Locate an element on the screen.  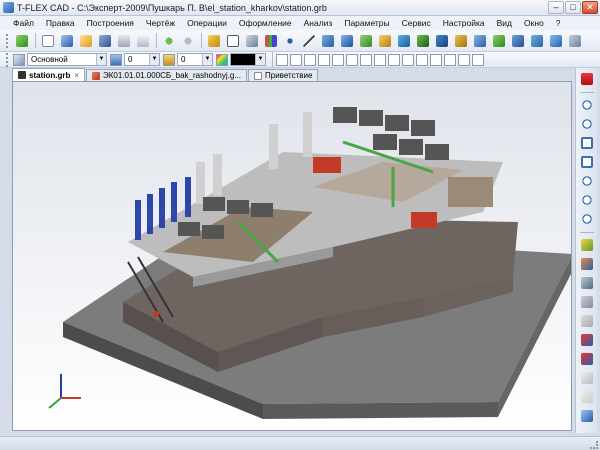
filter-circle-icon is located at coordinates (310, 59).